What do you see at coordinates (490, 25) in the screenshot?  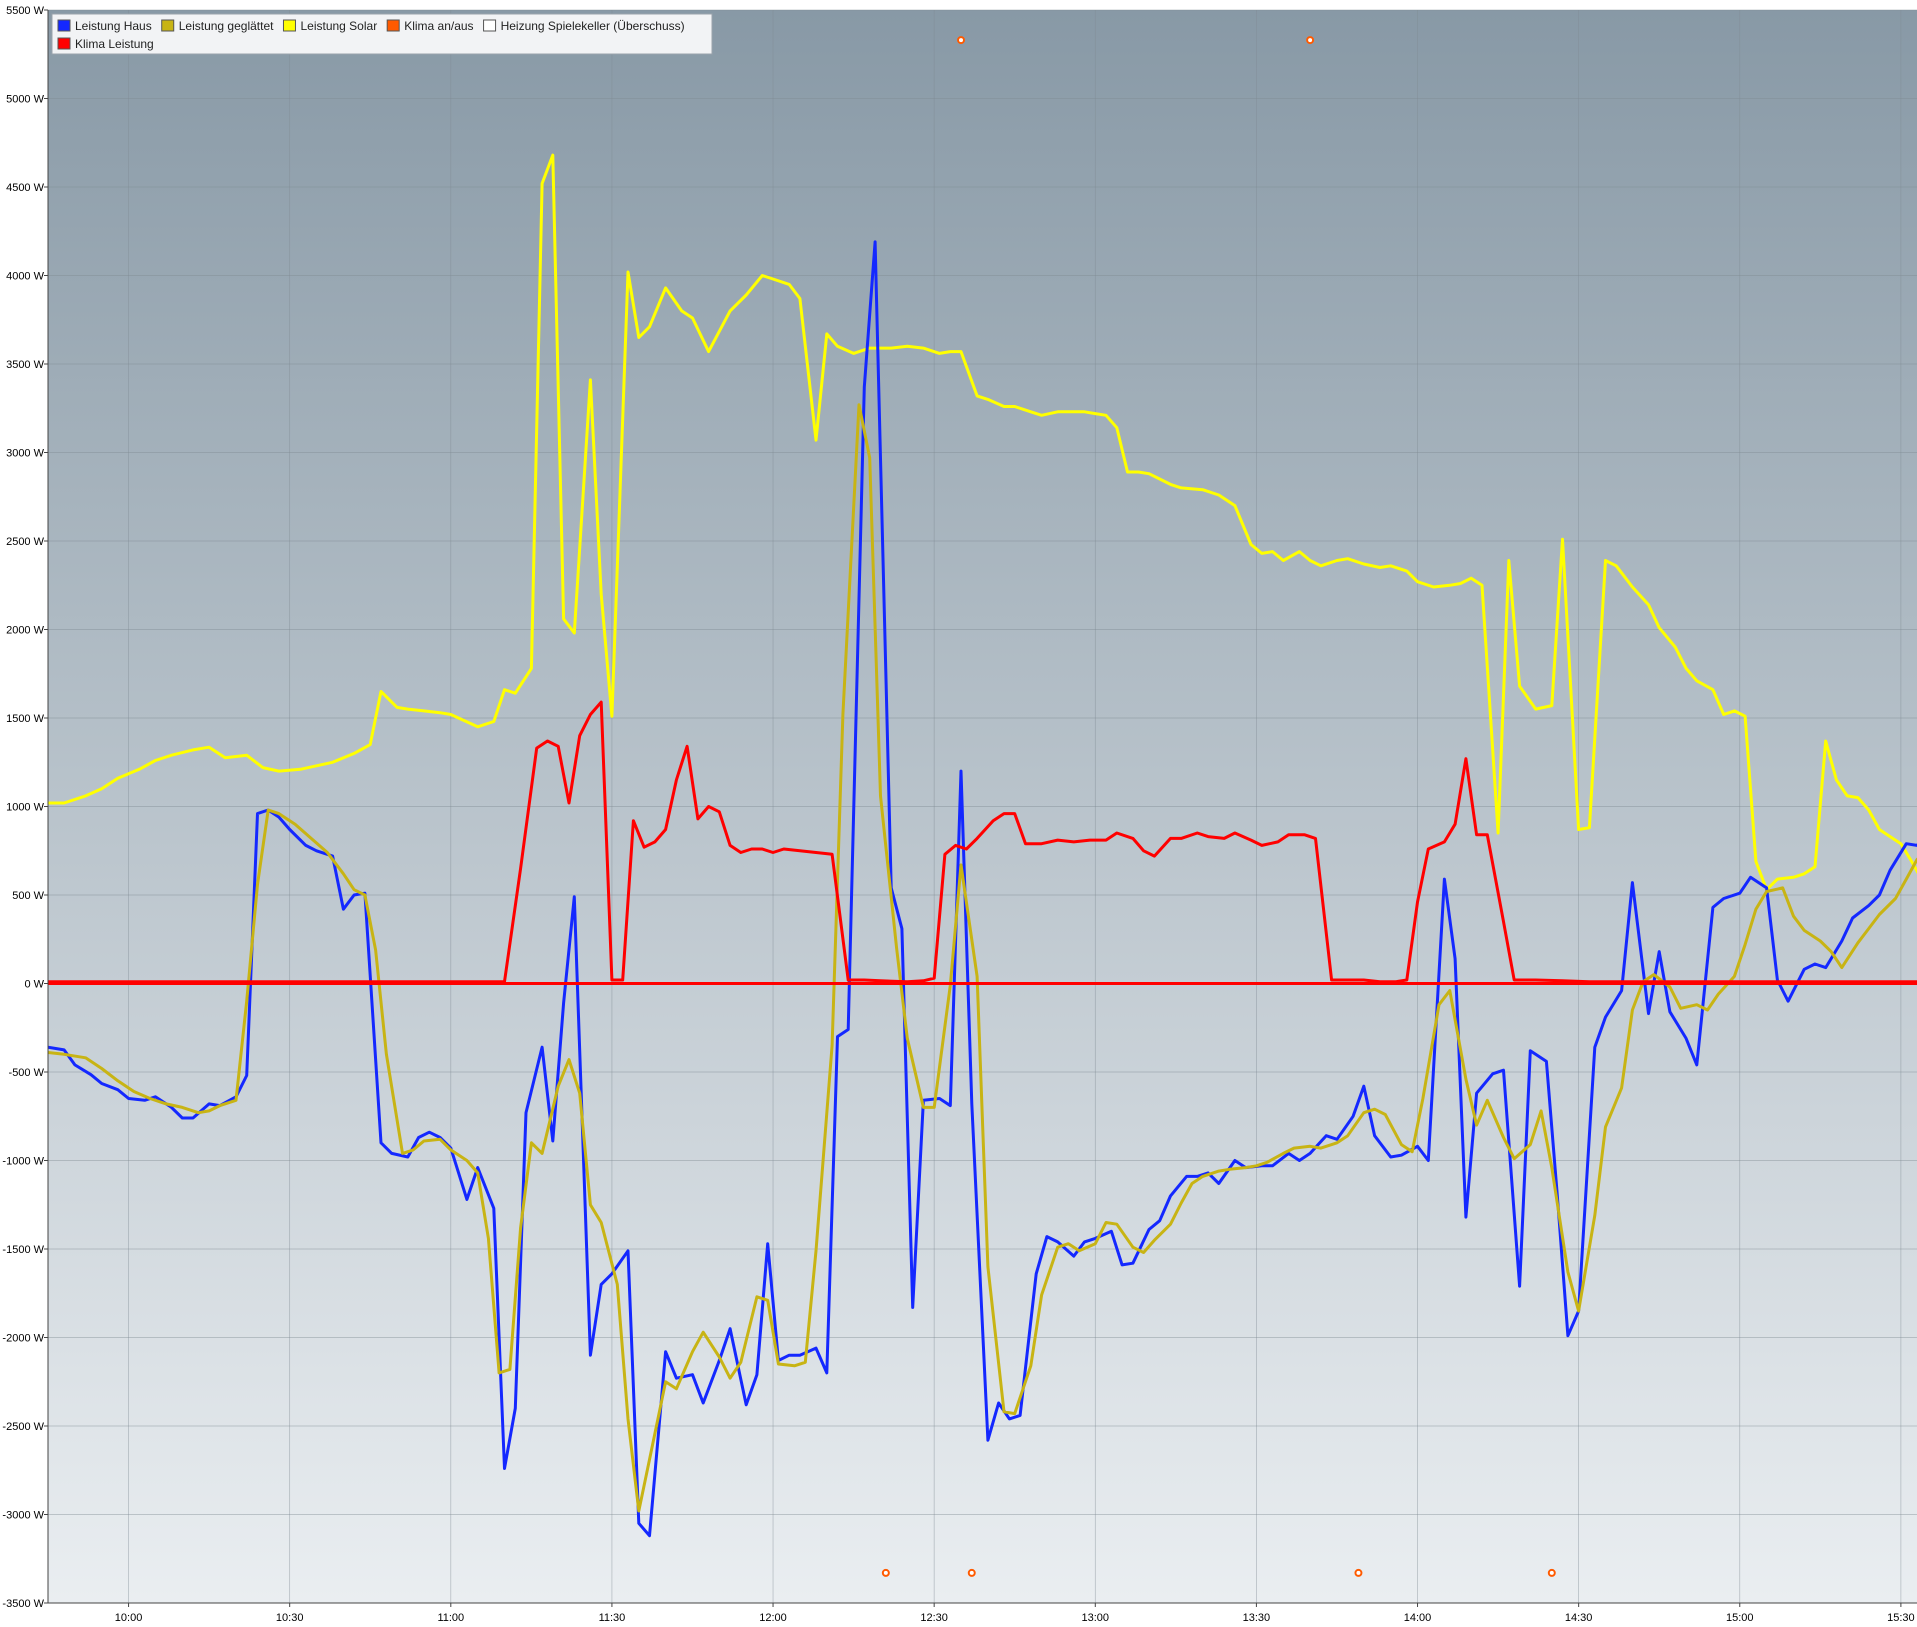 I see `legend-swatch-heizung-spielekeller-berschuss` at bounding box center [490, 25].